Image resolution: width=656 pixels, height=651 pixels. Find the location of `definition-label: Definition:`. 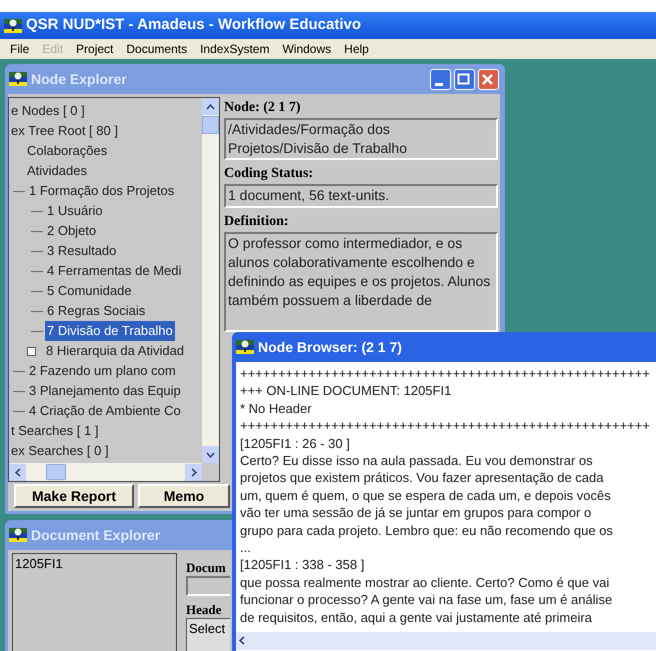

definition-label: Definition: is located at coordinates (257, 222).